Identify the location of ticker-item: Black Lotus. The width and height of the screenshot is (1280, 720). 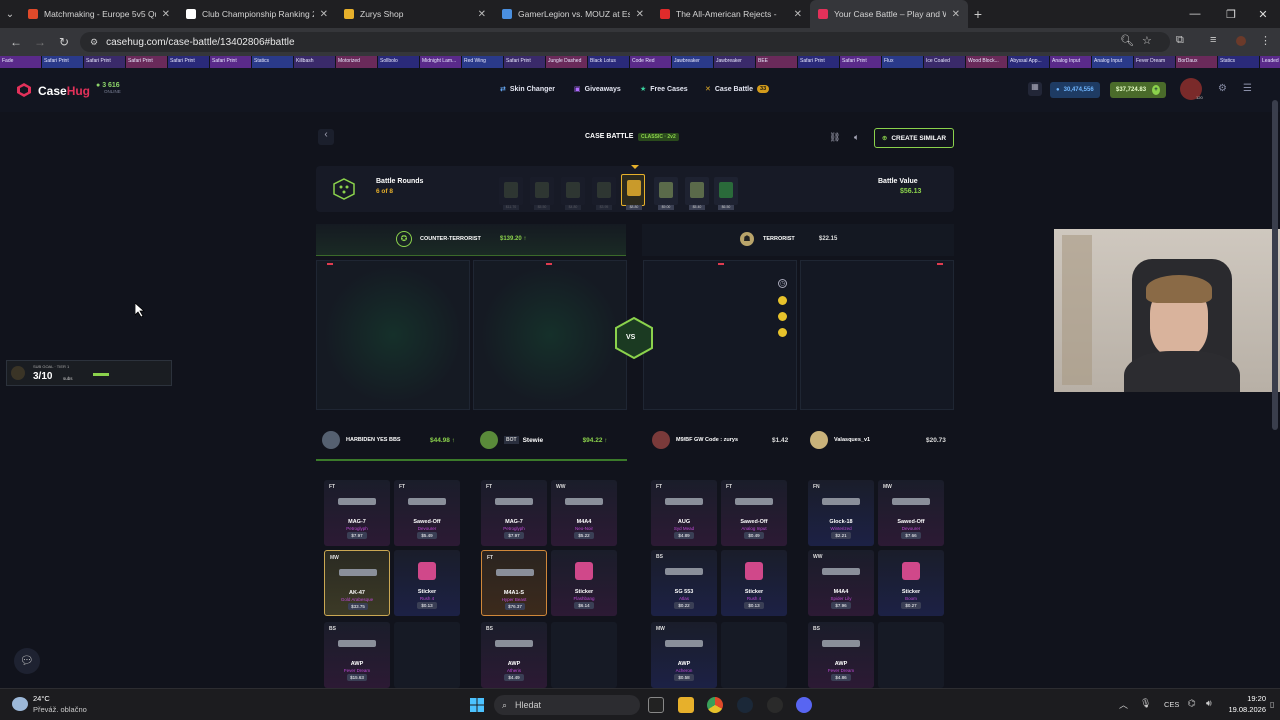
(609, 62).